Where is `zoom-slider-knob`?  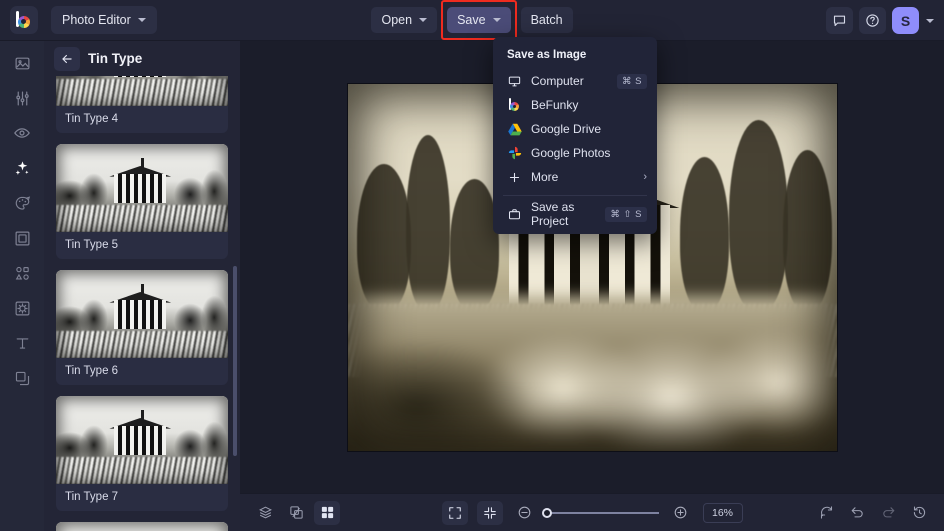
zoom-slider-knob is located at coordinates (546, 512).